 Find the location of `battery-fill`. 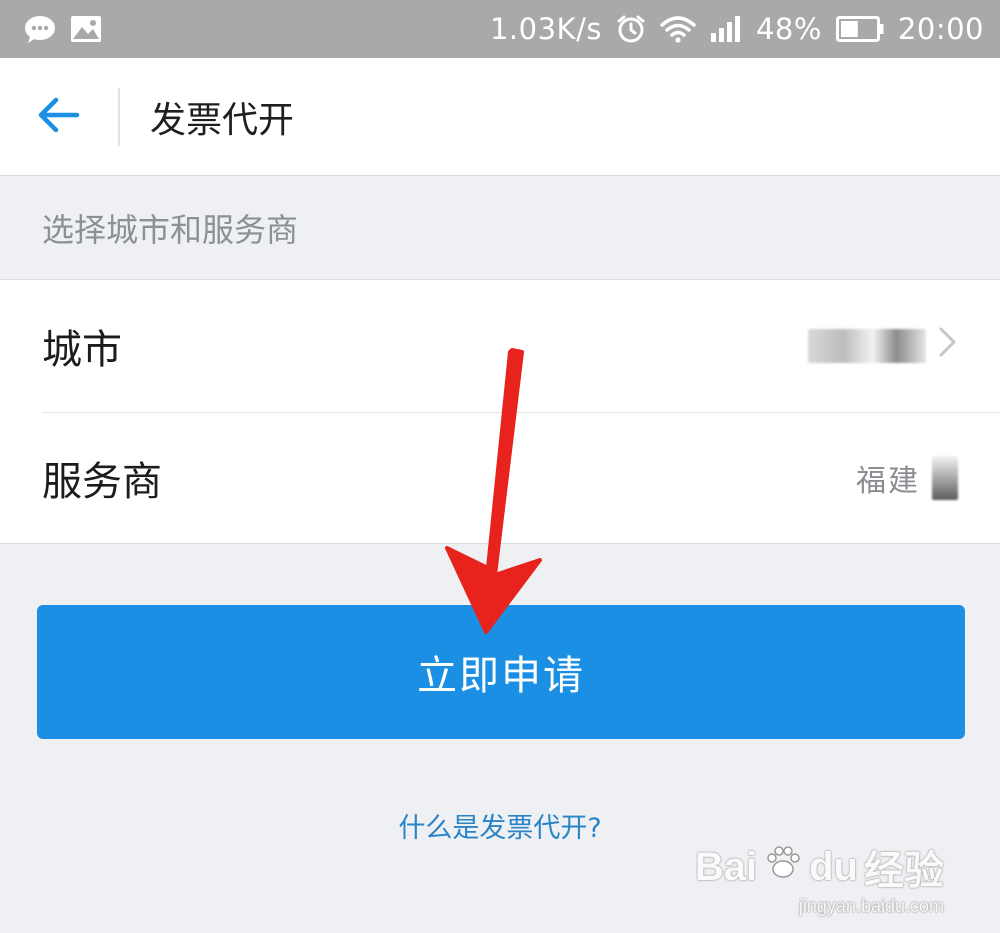

battery-fill is located at coordinates (849, 29).